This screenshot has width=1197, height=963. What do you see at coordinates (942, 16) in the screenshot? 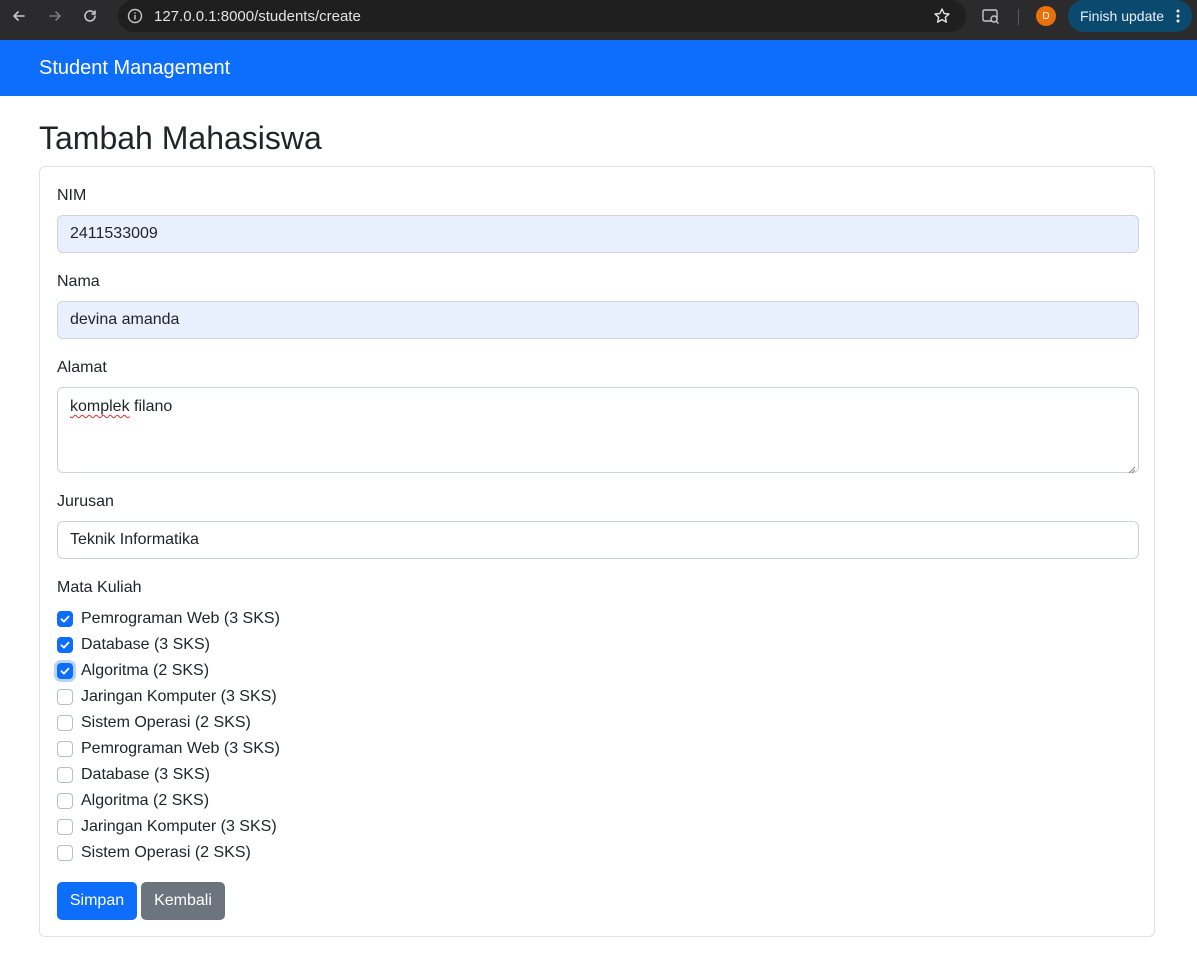
I see `bookmark-star-icon` at bounding box center [942, 16].